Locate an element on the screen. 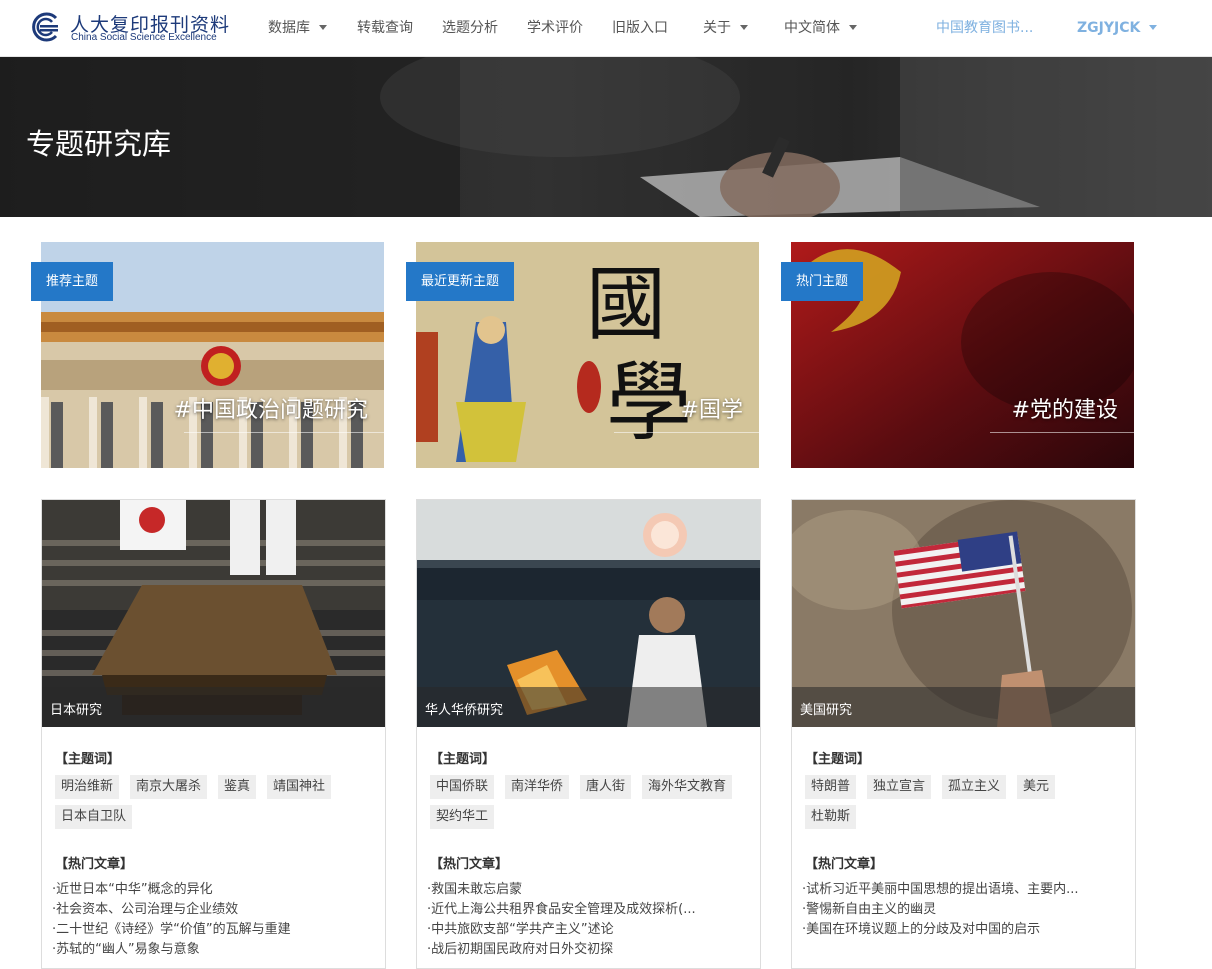 This screenshot has width=1212, height=969. keyword-tag: 孤立主义 is located at coordinates (974, 787).